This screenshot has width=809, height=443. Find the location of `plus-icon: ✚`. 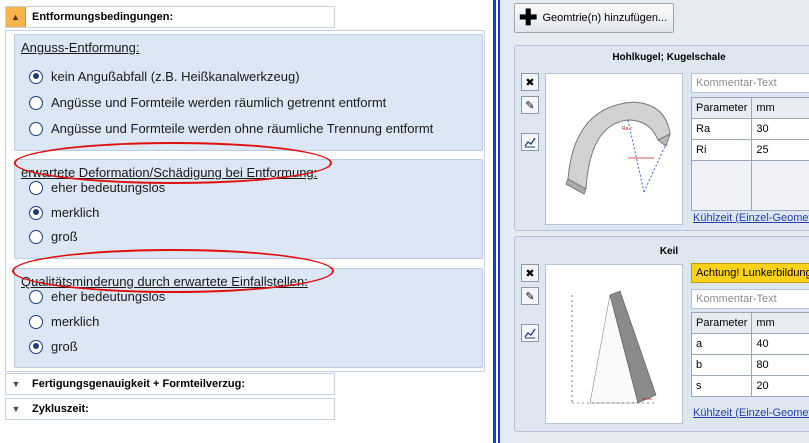

plus-icon: ✚ is located at coordinates (528, 17).